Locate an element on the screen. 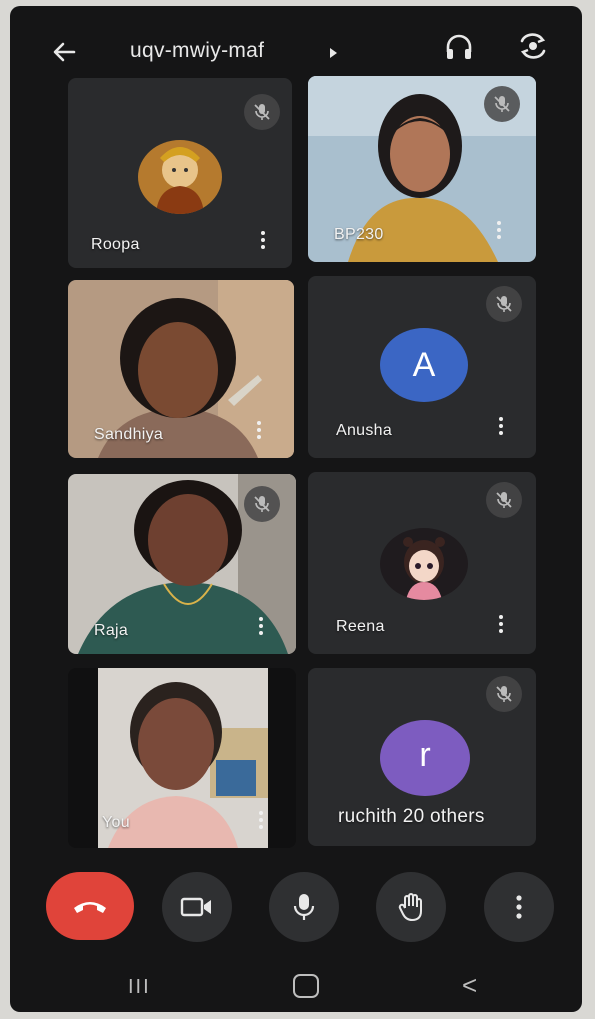 This screenshot has width=595, height=1019. participant-tile-raja: Raja is located at coordinates (182, 564).